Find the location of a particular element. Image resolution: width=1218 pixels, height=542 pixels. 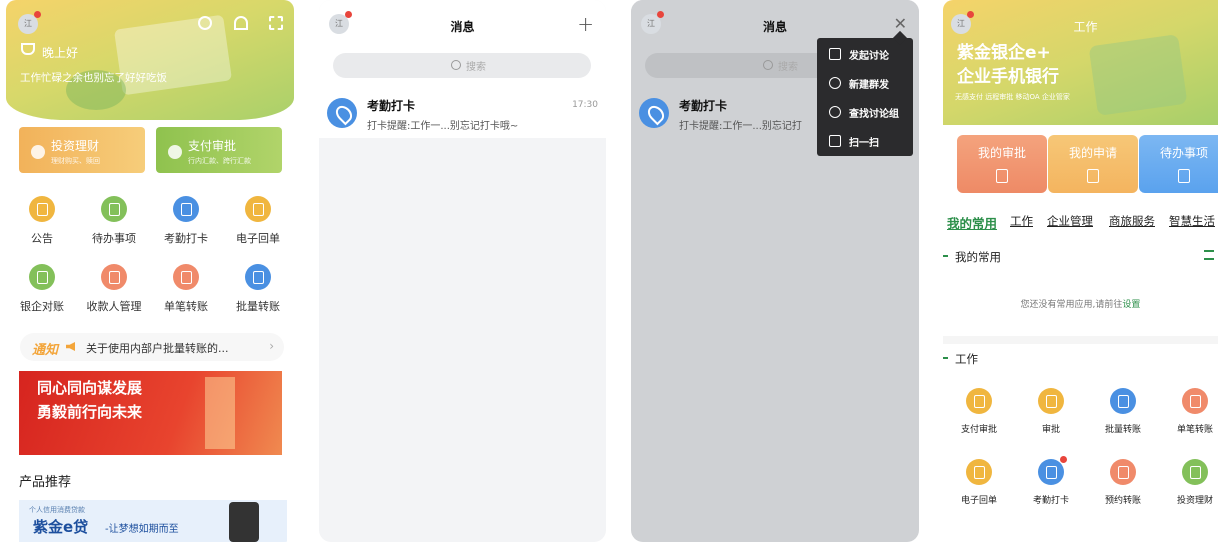

work-item-pay-approval: 支付审批 is located at coordinates (979, 411).